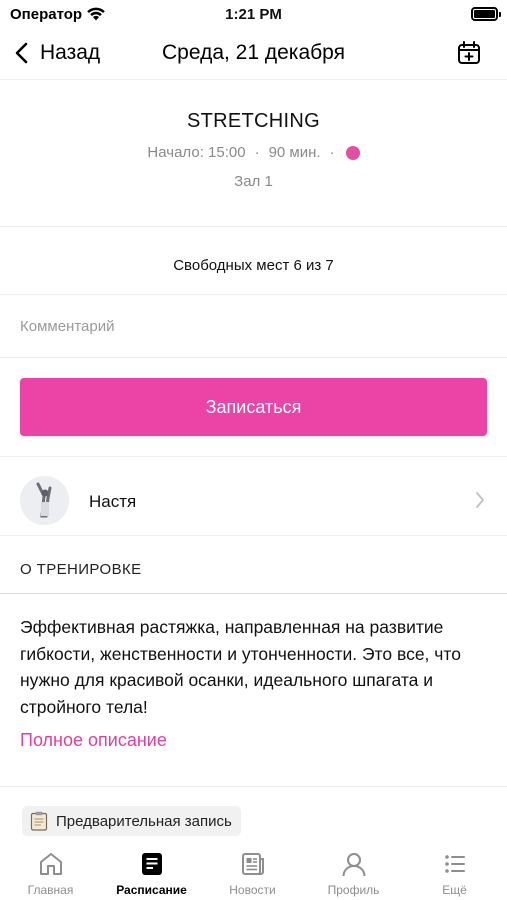 The height and width of the screenshot is (900, 507). I want to click on news-icon, so click(253, 864).